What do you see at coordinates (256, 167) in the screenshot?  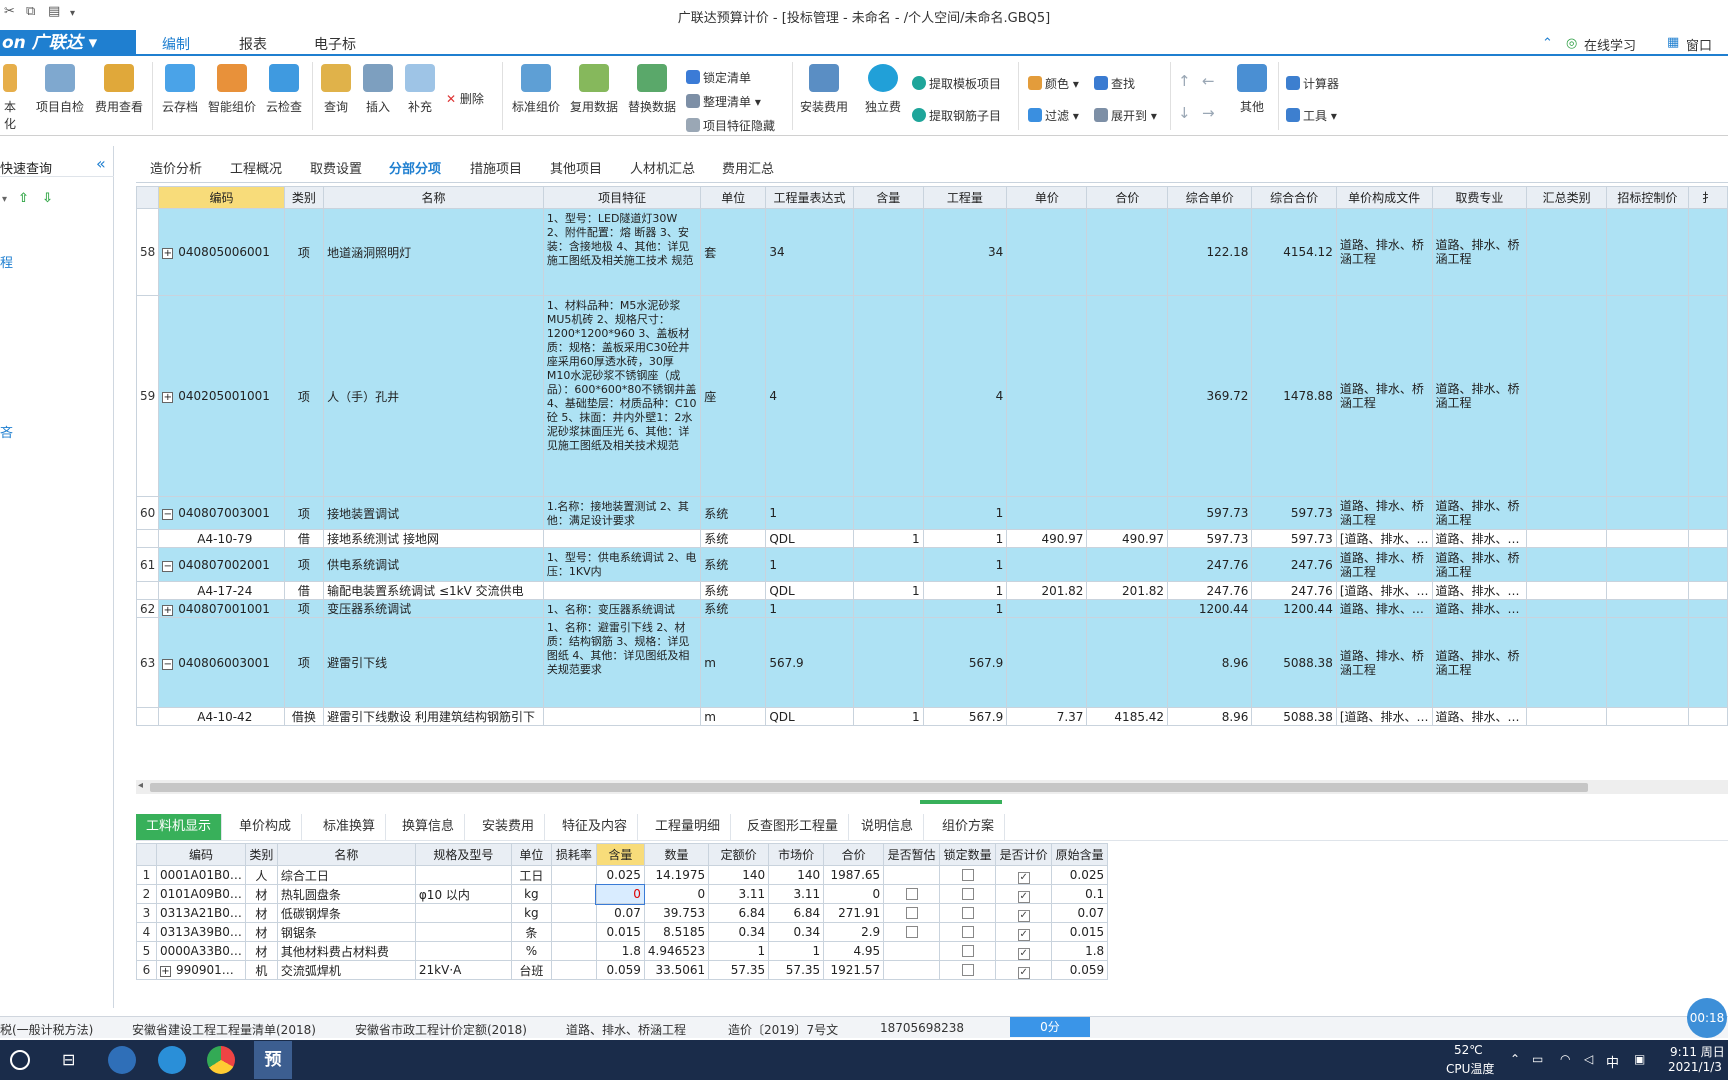 I see `tab-project-overview: 工程概况` at bounding box center [256, 167].